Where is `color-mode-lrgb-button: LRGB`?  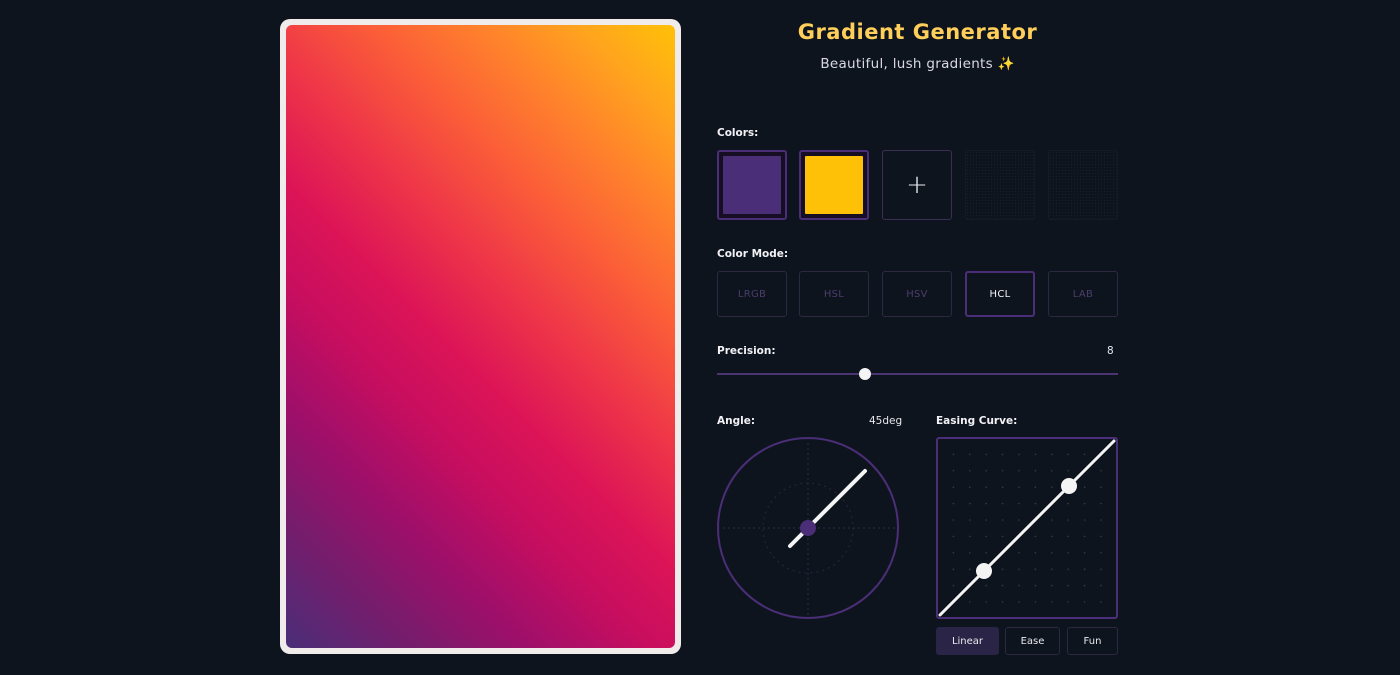 color-mode-lrgb-button: LRGB is located at coordinates (752, 294).